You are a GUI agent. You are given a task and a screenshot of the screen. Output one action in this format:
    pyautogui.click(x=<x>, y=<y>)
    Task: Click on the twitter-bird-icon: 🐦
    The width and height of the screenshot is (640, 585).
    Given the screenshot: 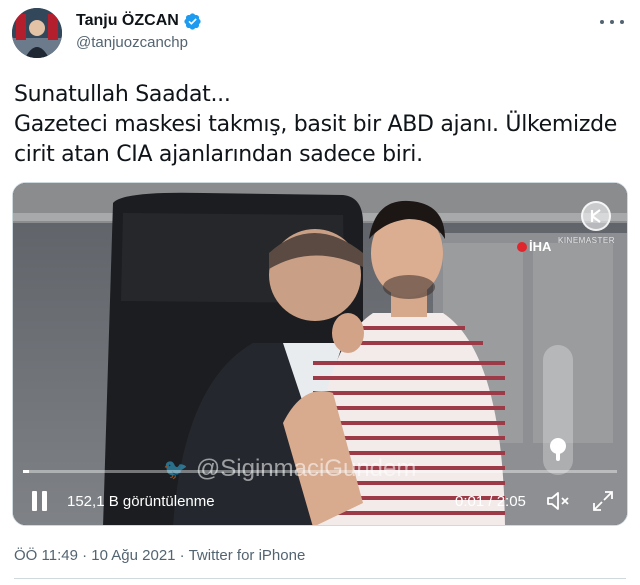 What is the action you would take?
    pyautogui.click(x=175, y=469)
    